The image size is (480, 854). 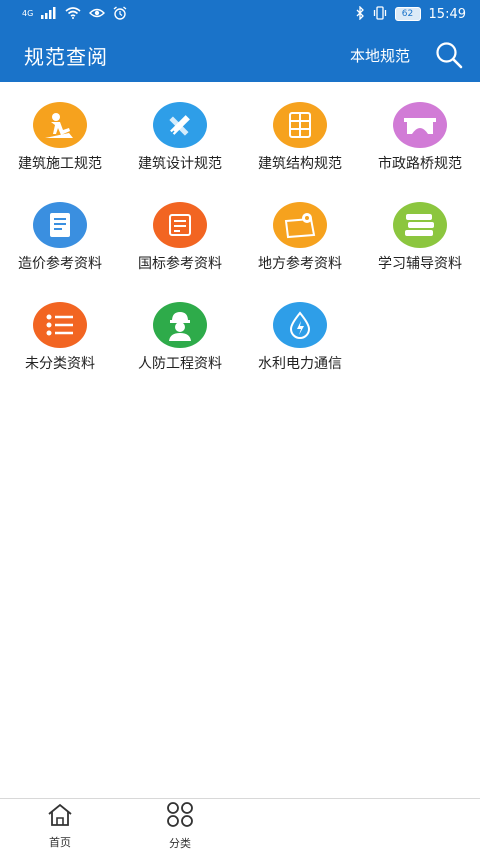 What do you see at coordinates (300, 325) in the screenshot?
I see `water-power-icon` at bounding box center [300, 325].